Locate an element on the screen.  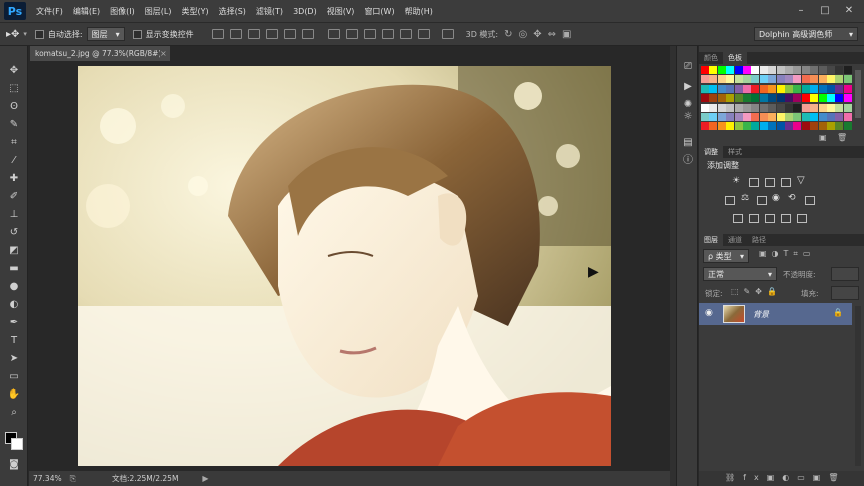
history-panel-icon: ⎚ is located at coordinates (688, 67).